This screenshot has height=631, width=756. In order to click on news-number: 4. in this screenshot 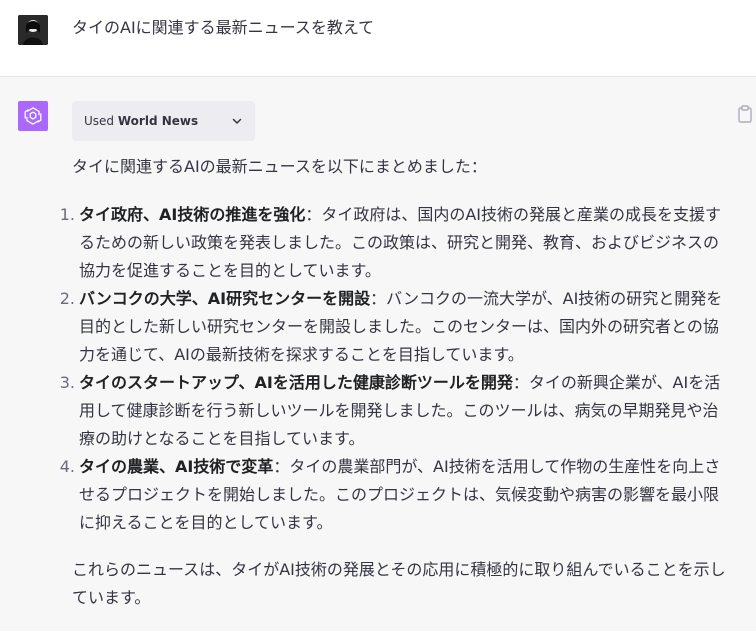, I will do `click(67, 466)`.